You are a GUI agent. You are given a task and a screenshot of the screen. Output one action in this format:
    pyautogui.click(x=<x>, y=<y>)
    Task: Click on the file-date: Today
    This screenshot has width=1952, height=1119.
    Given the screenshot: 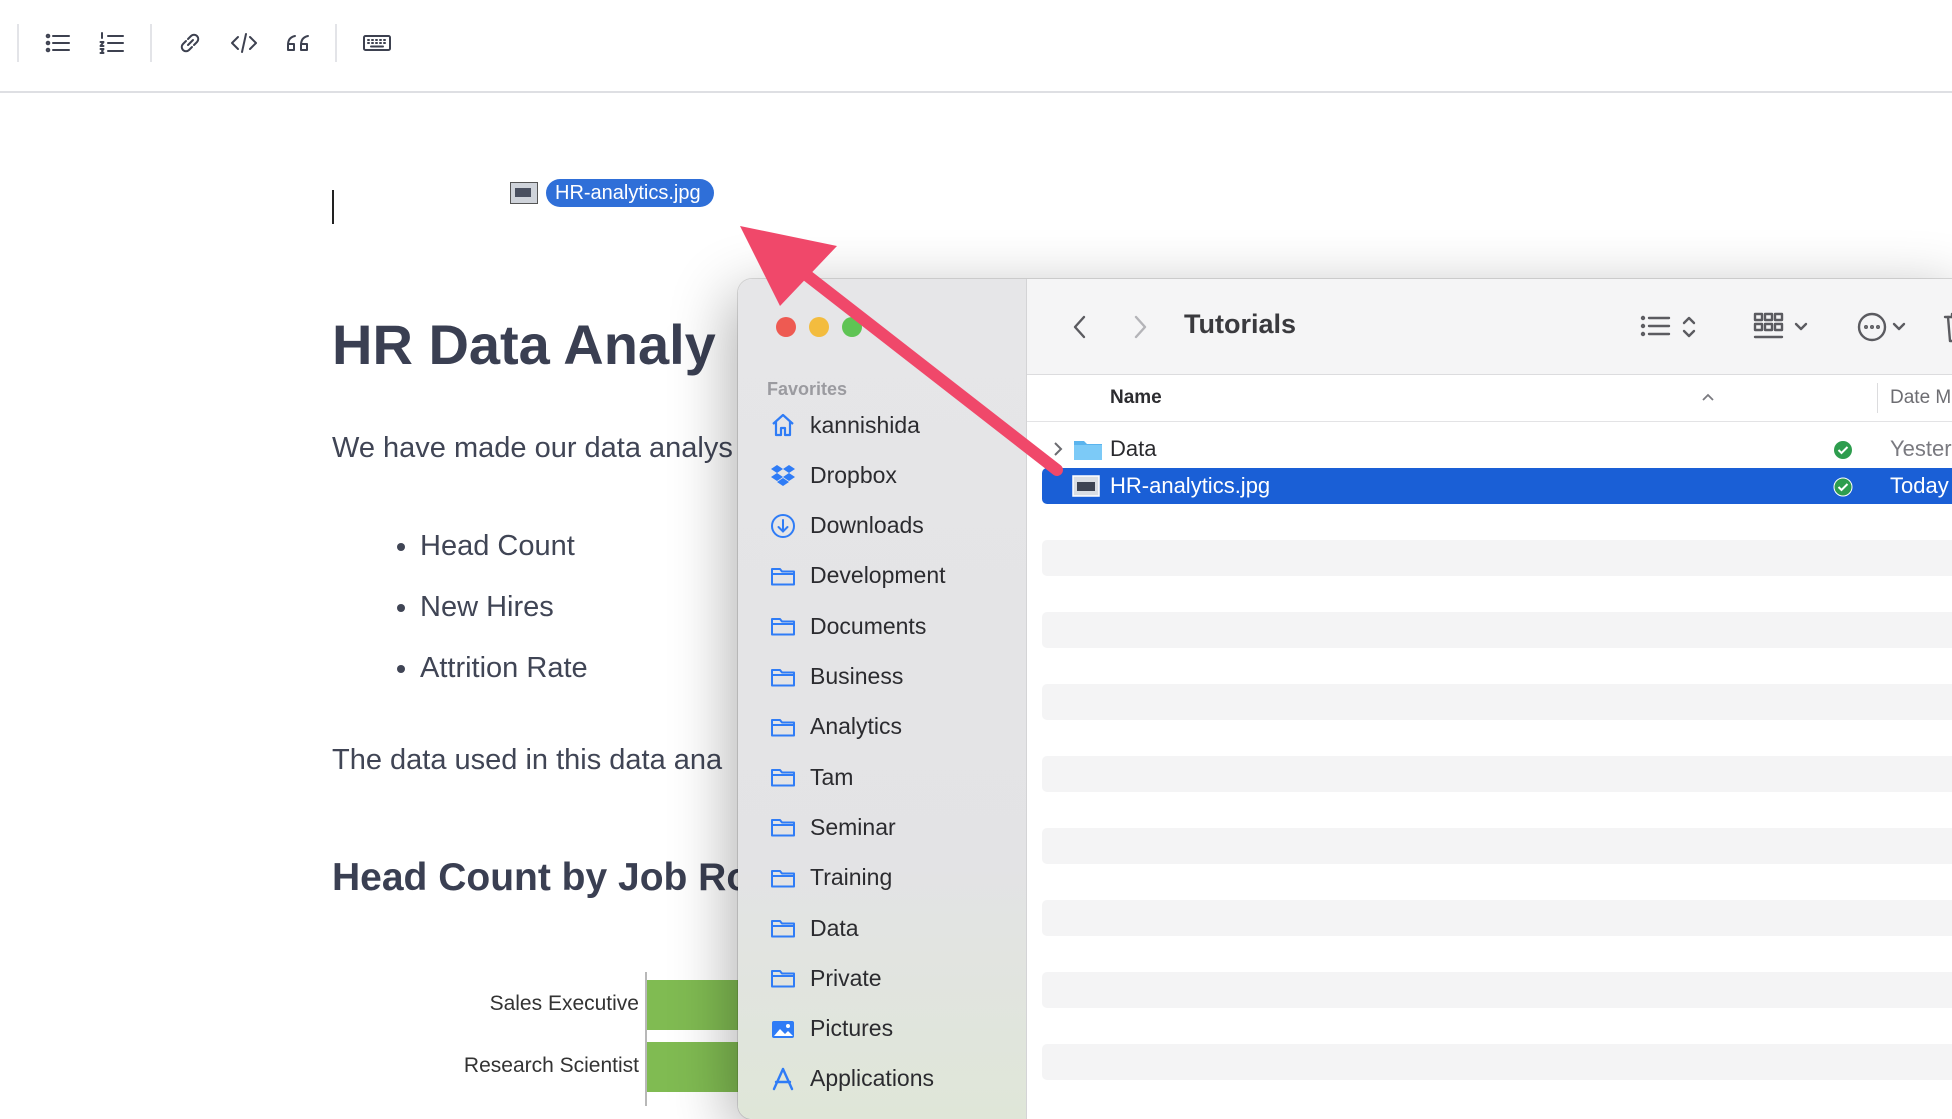 What is the action you would take?
    pyautogui.click(x=1919, y=485)
    